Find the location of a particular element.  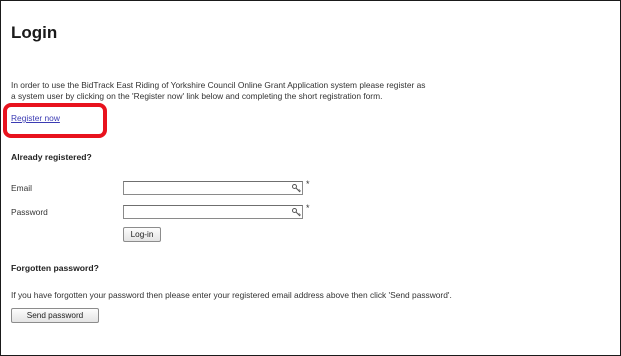

password-field is located at coordinates (213, 212).